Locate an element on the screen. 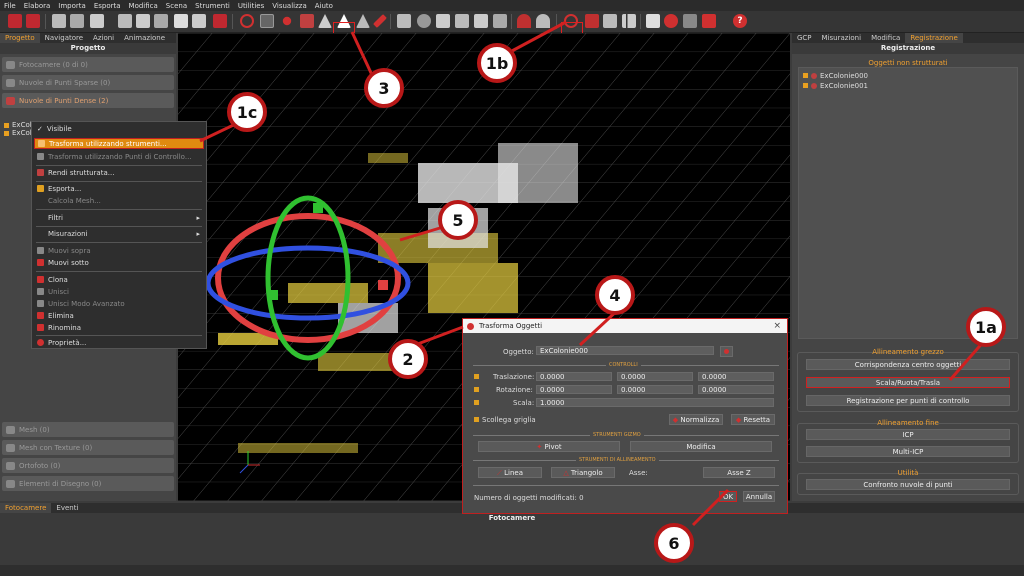 Image resolution: width=1024 pixels, height=576 pixels. callout-3: 3 is located at coordinates (384, 88).